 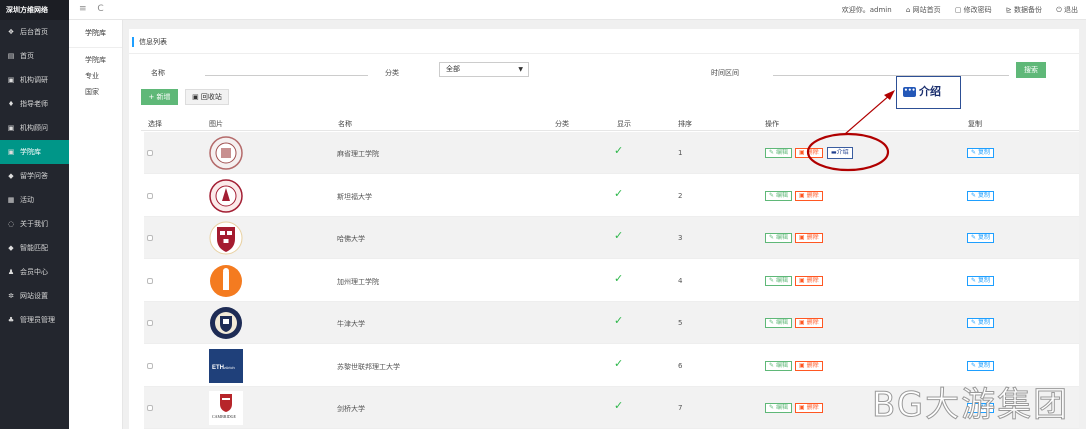 I want to click on col-name: 名称, so click(x=345, y=124).